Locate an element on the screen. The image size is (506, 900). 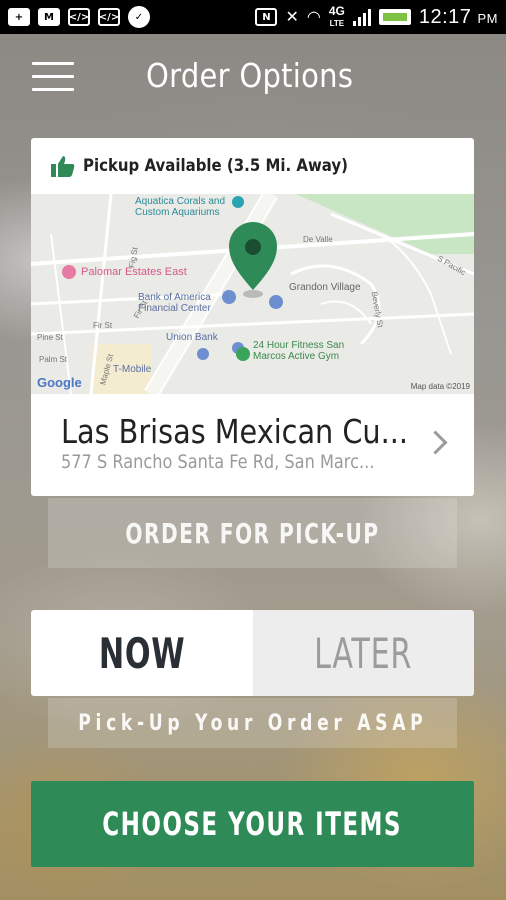
choose-your-items-label: CHOOSE YOUR ITEMS is located at coordinates (252, 824).